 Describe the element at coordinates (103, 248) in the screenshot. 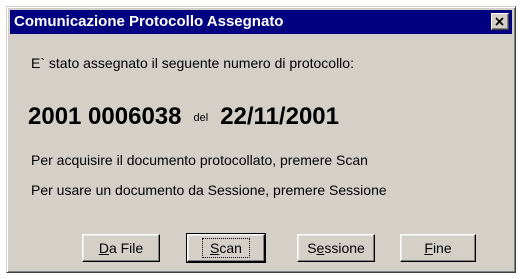

I see `da-file-mnemonic: D` at that location.